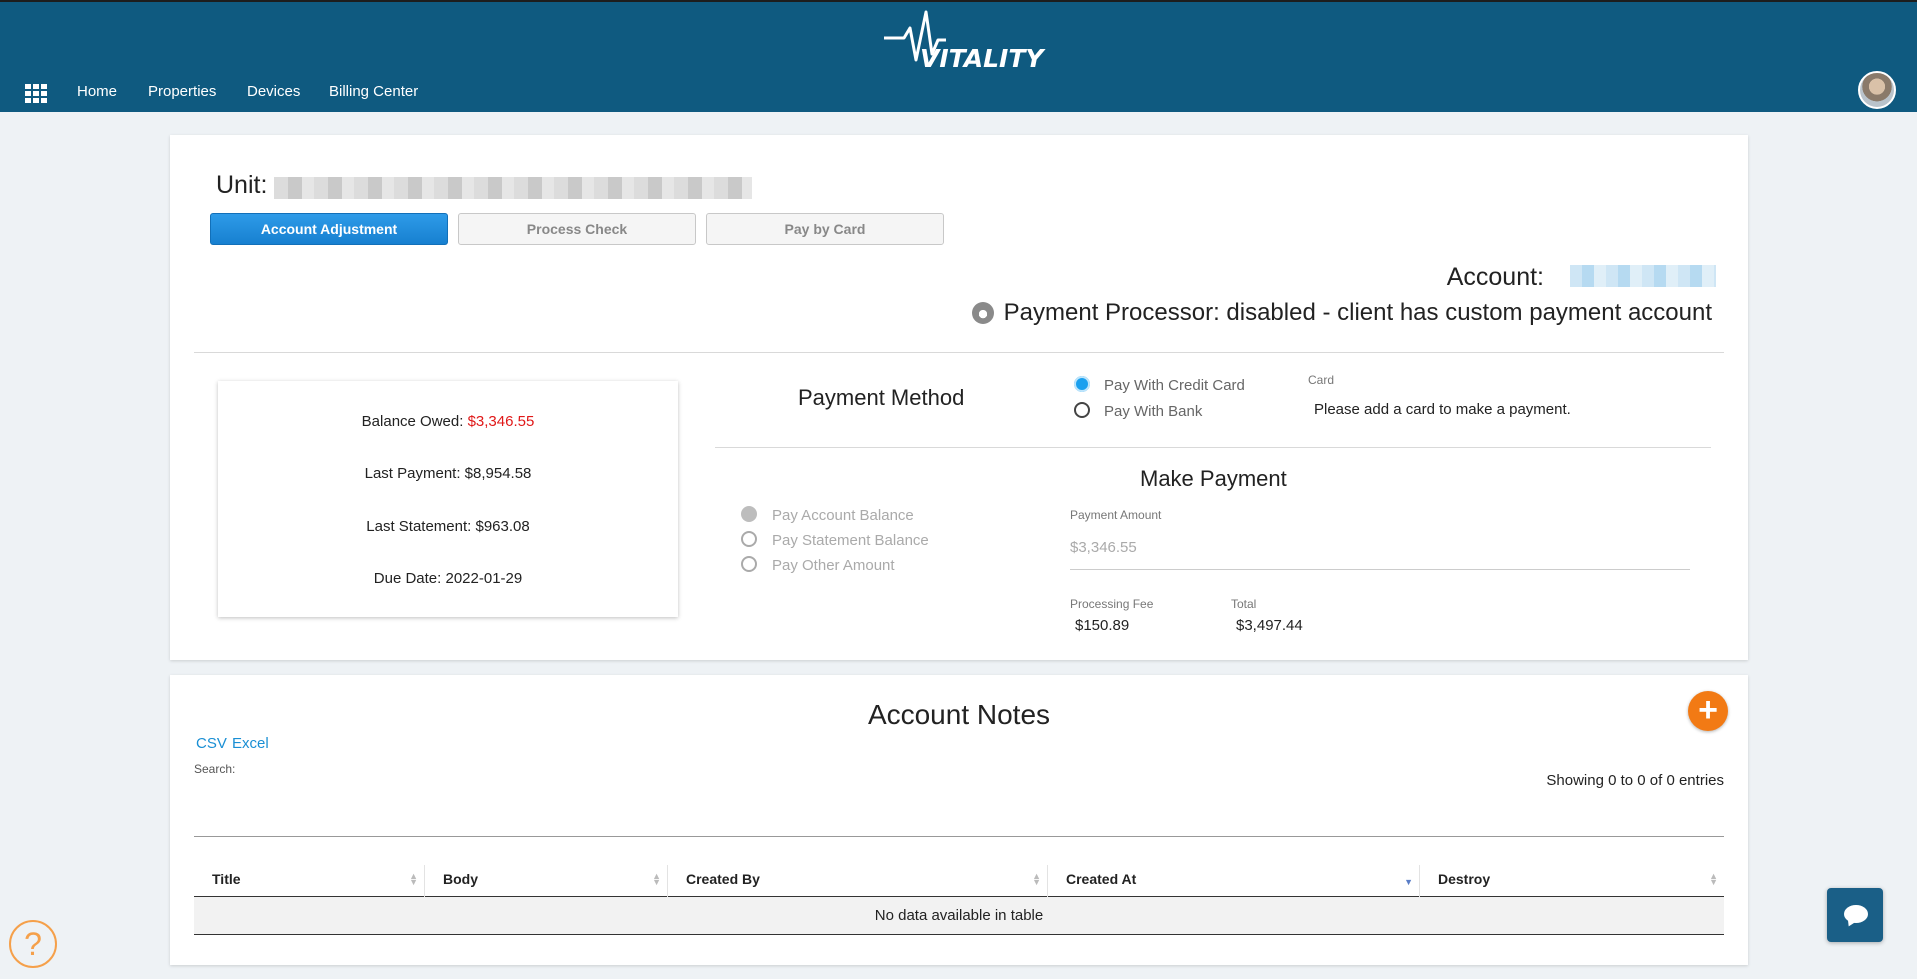 This screenshot has width=1917, height=979. What do you see at coordinates (1103, 547) in the screenshot?
I see `payment-amount-input: $3,346.55` at bounding box center [1103, 547].